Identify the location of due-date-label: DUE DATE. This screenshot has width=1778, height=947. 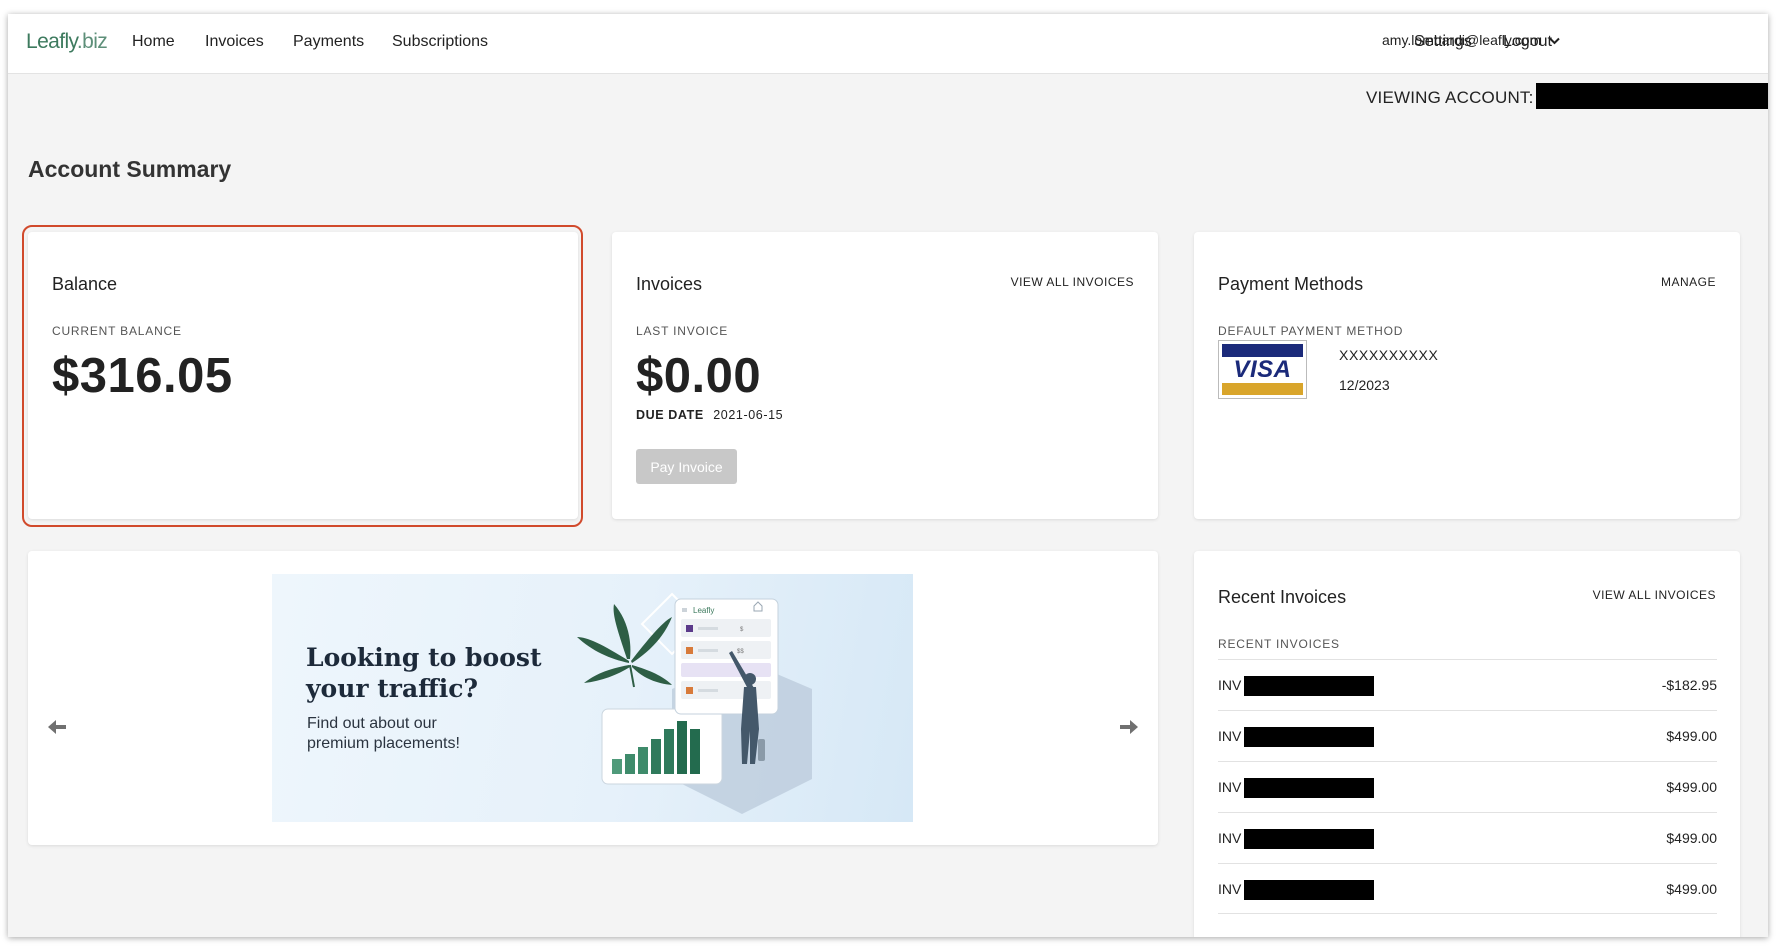
(670, 415).